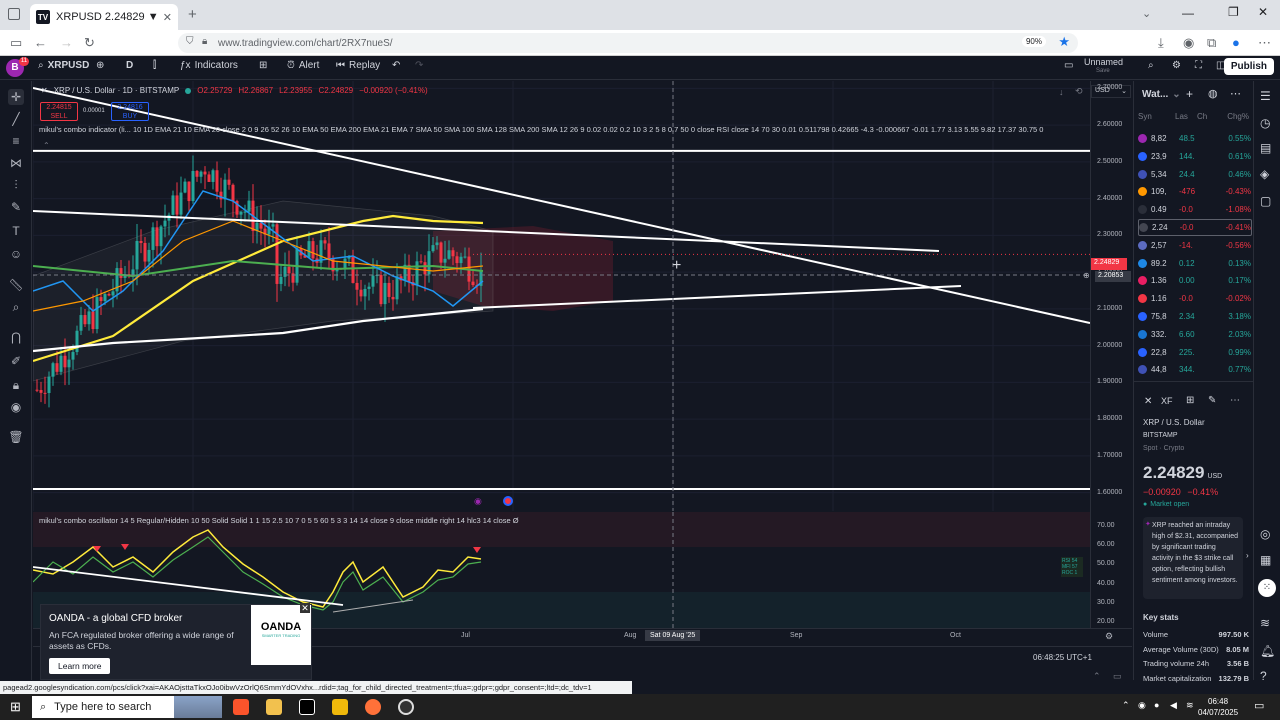 The width and height of the screenshot is (1280, 720). Describe the element at coordinates (373, 707) in the screenshot. I see `firefox-icon` at that location.